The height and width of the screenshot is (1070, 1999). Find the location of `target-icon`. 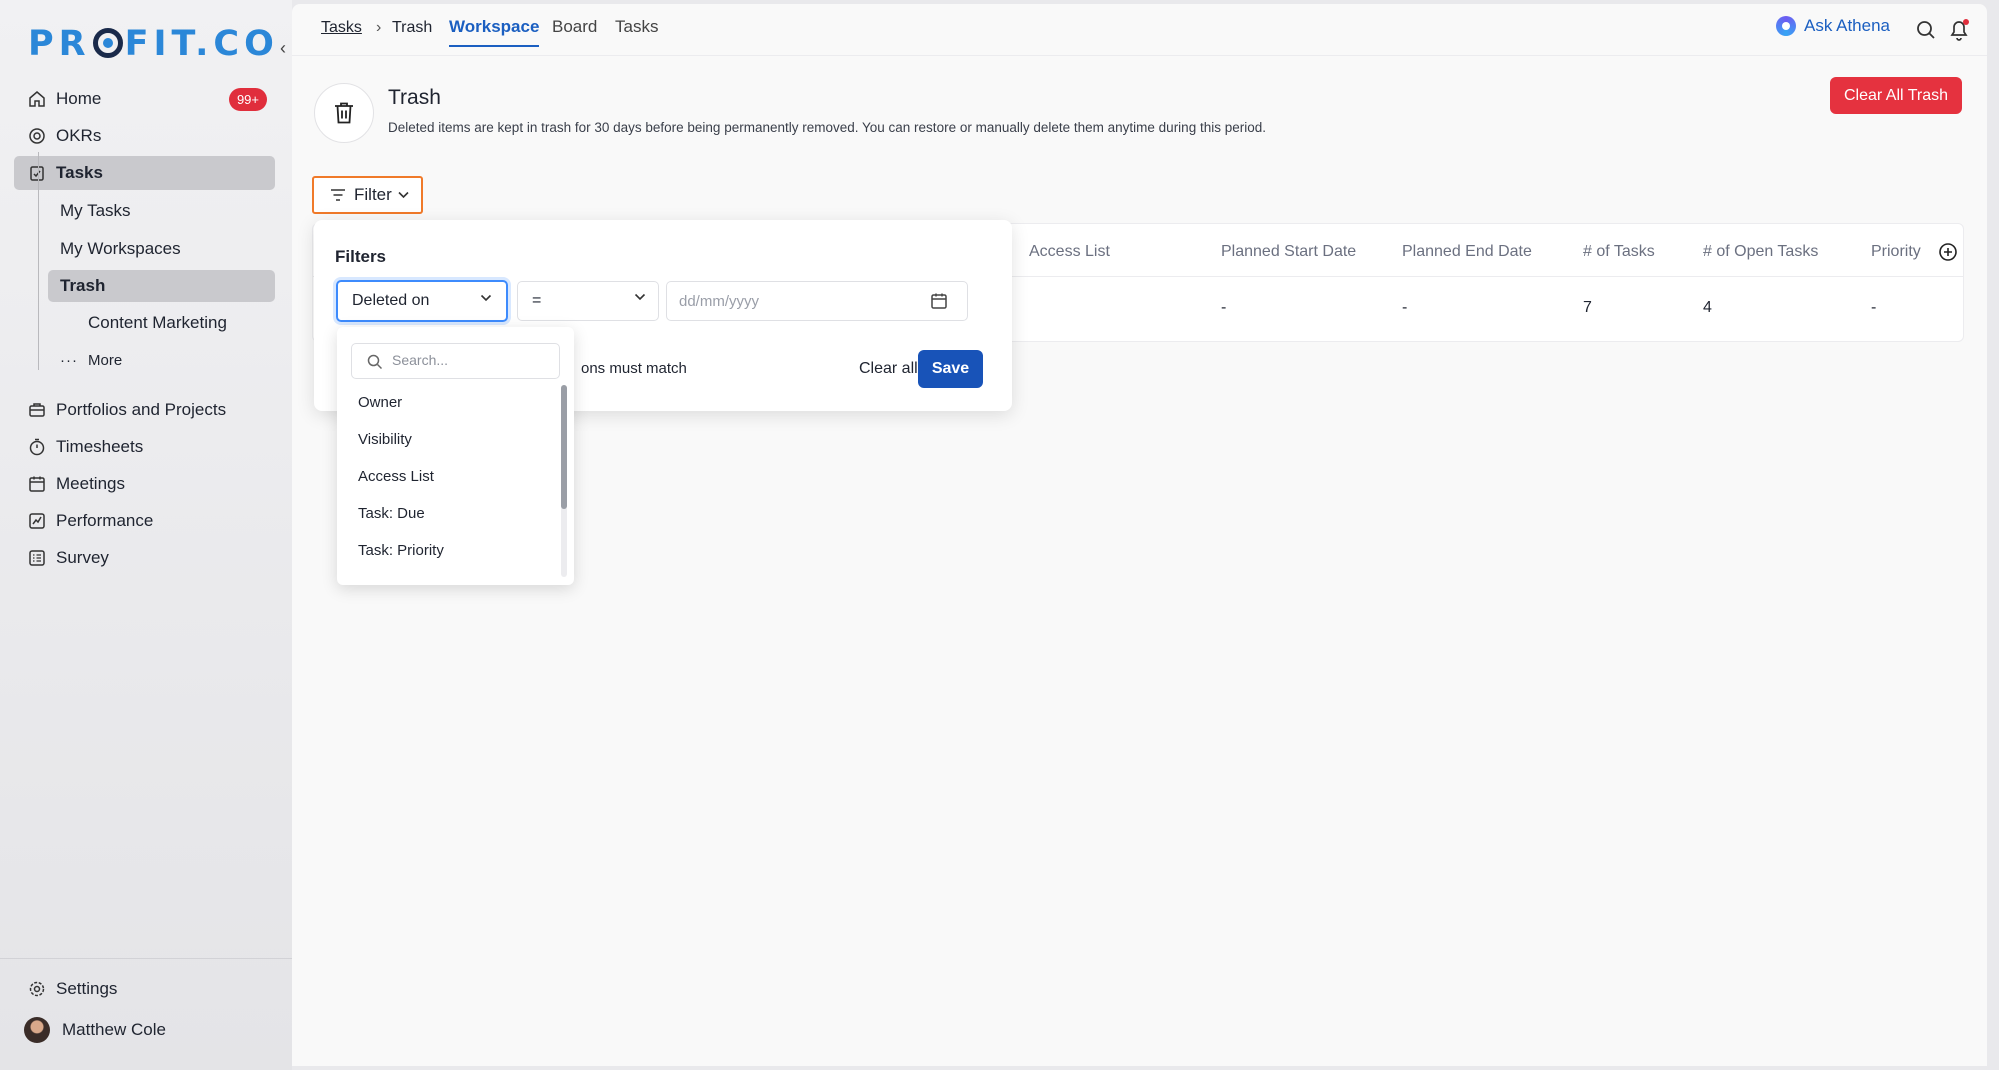

target-icon is located at coordinates (37, 136).